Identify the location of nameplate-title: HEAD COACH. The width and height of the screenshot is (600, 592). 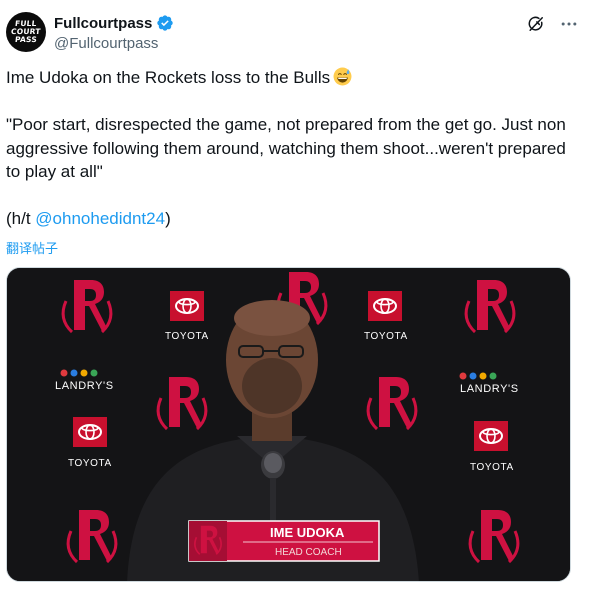
(308, 552).